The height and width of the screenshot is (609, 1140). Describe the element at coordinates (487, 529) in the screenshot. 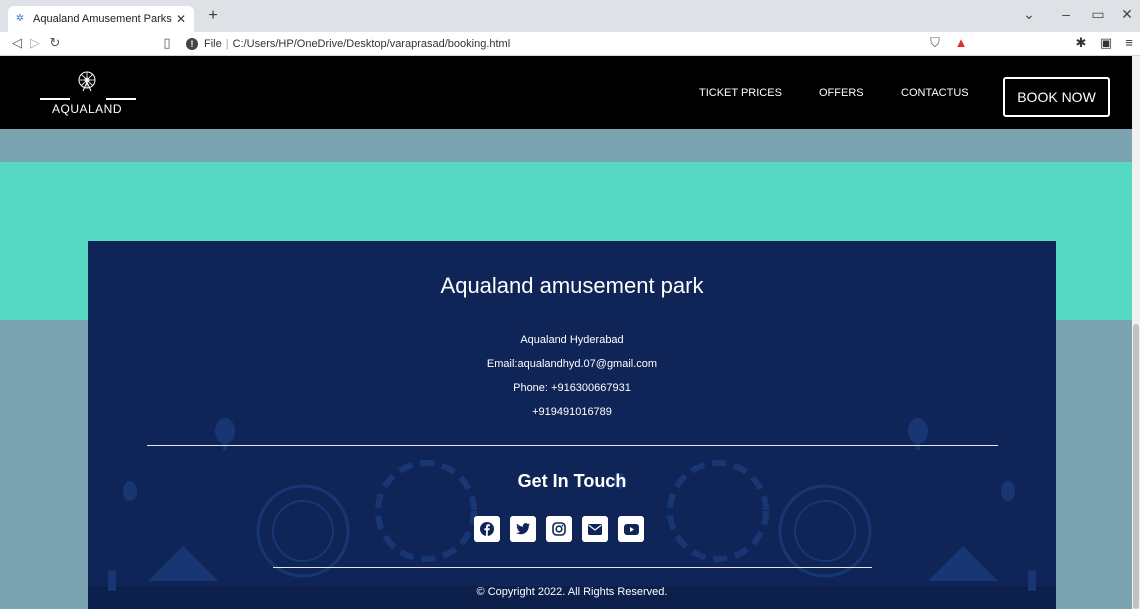

I see `facebook-icon` at that location.